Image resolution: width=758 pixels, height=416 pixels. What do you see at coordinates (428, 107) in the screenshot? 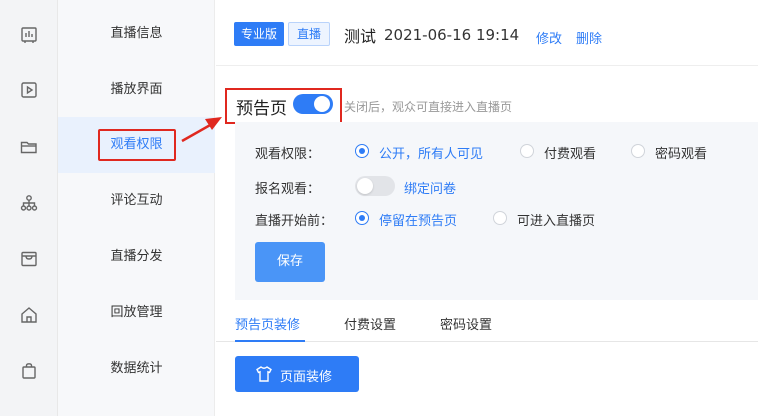
I see `preview-hint: 关闭后，观众可直接进入直播页` at bounding box center [428, 107].